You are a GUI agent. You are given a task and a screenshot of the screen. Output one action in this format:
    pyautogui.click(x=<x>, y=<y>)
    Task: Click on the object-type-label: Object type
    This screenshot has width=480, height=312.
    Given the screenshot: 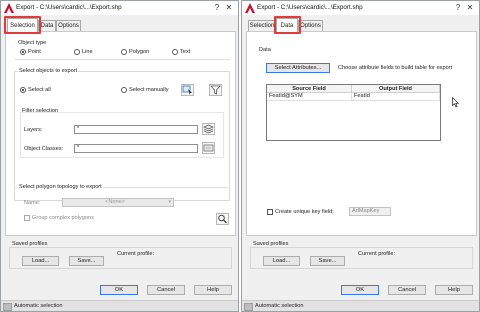 What is the action you would take?
    pyautogui.click(x=32, y=43)
    